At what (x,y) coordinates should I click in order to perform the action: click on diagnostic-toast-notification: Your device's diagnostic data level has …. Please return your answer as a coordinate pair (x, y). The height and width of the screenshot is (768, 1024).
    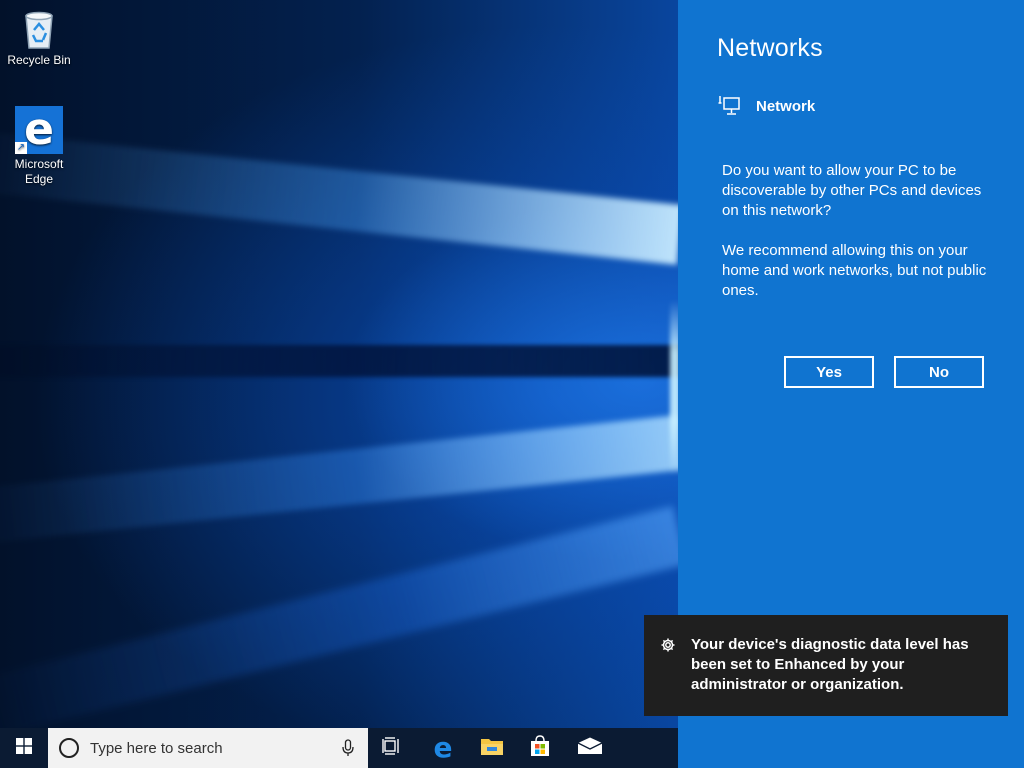
    Looking at the image, I should click on (826, 665).